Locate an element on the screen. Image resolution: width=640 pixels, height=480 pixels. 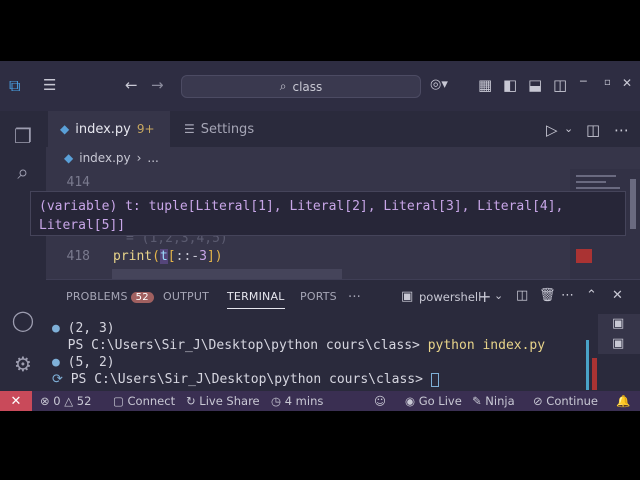
tab-index-py: ◆ index.py 9+ is located at coordinates (109, 129).